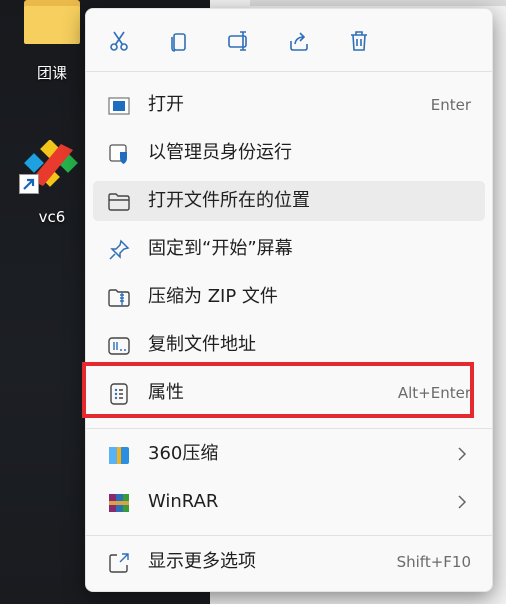 The height and width of the screenshot is (604, 506). Describe the element at coordinates (289, 297) in the screenshot. I see `menu-item-compress-zip: 压缩为 ZIP 文件` at that location.